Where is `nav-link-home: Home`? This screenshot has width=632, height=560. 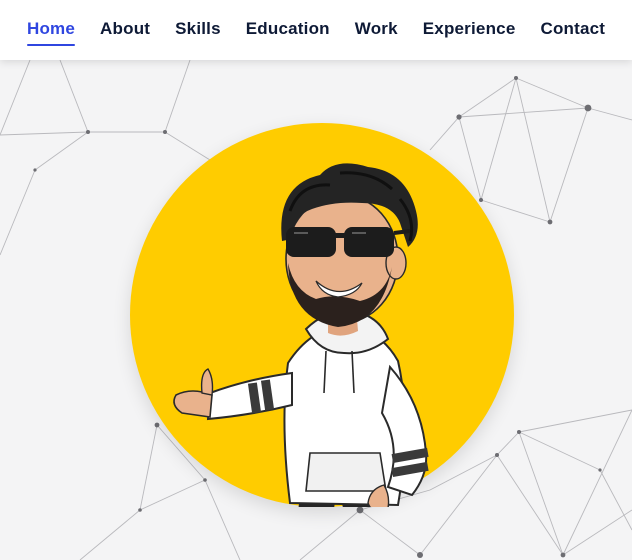 nav-link-home: Home is located at coordinates (51, 32).